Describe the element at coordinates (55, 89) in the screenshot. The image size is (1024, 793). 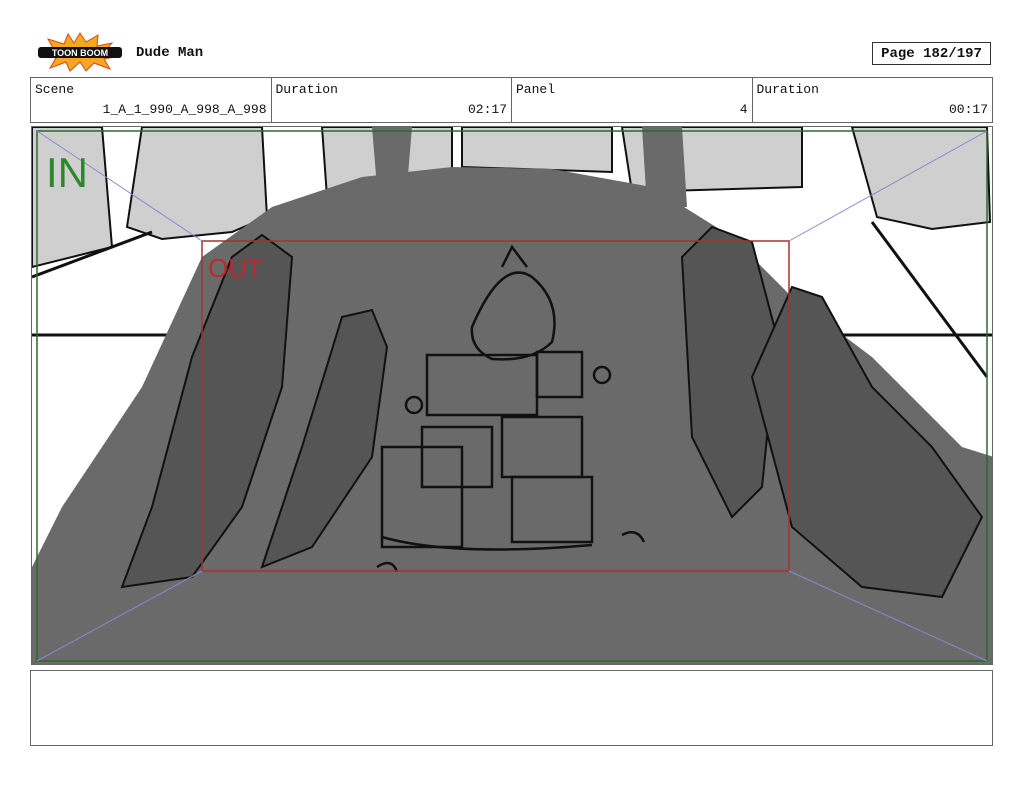
I see `scene-label: Scene` at that location.